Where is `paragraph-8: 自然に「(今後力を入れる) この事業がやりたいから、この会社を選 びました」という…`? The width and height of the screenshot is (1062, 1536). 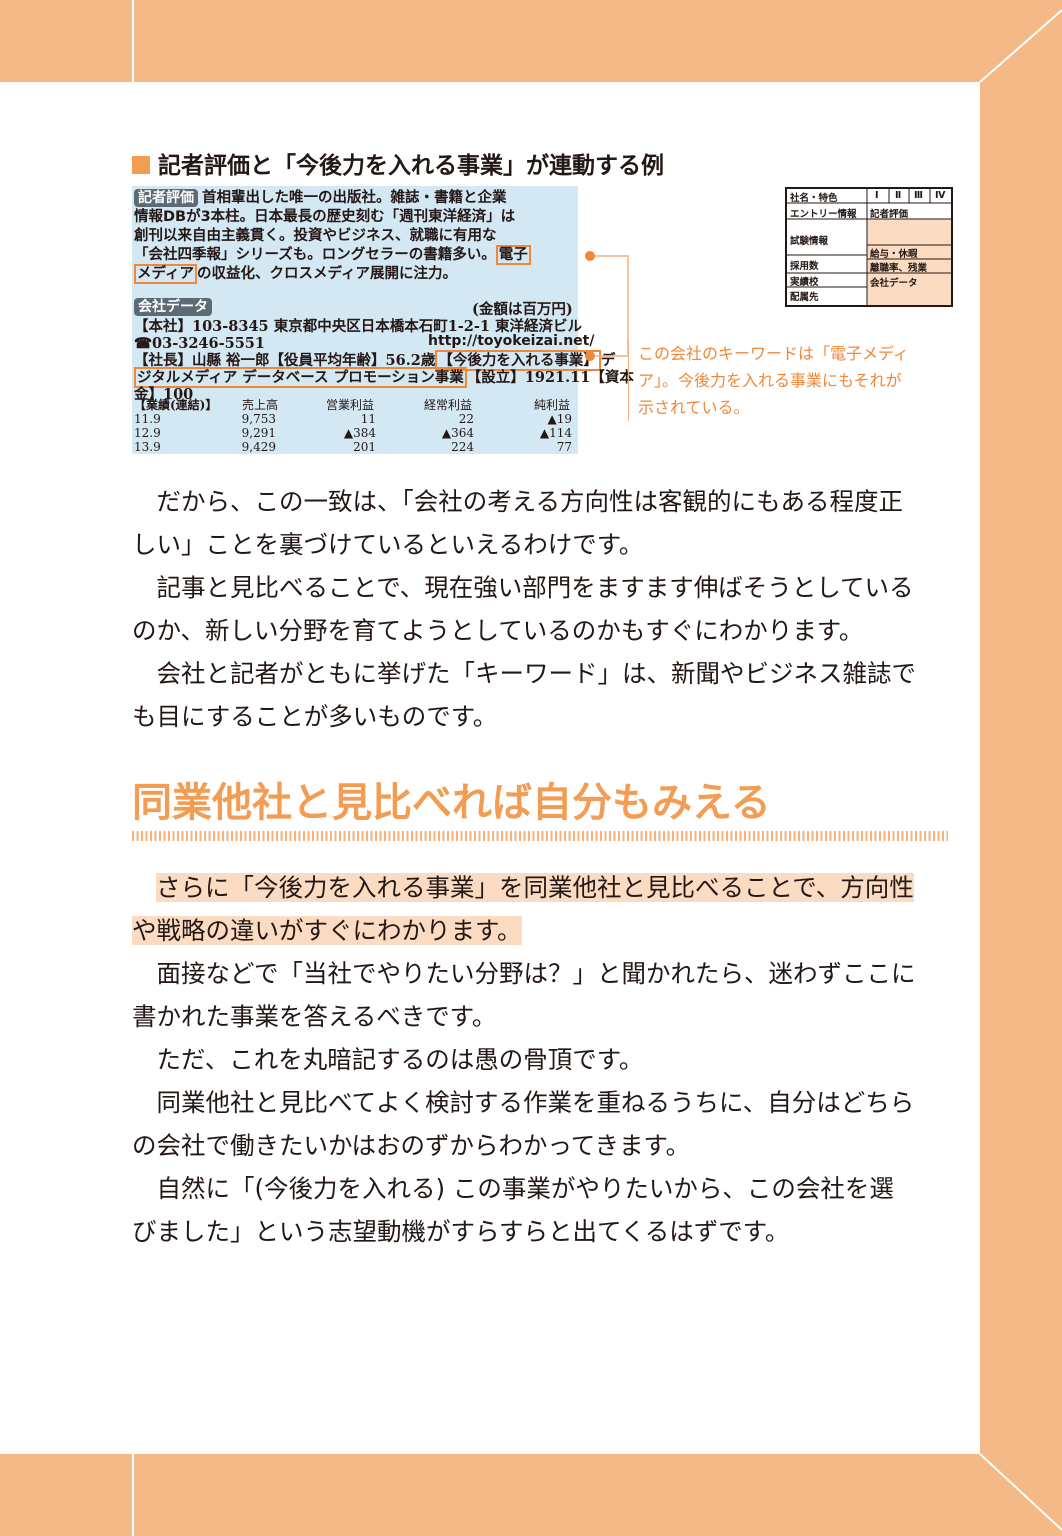
paragraph-8: 自然に「(今後力を入れる) この事業がやりたいから、この会社を選 びました」という… is located at coordinates (513, 1210).